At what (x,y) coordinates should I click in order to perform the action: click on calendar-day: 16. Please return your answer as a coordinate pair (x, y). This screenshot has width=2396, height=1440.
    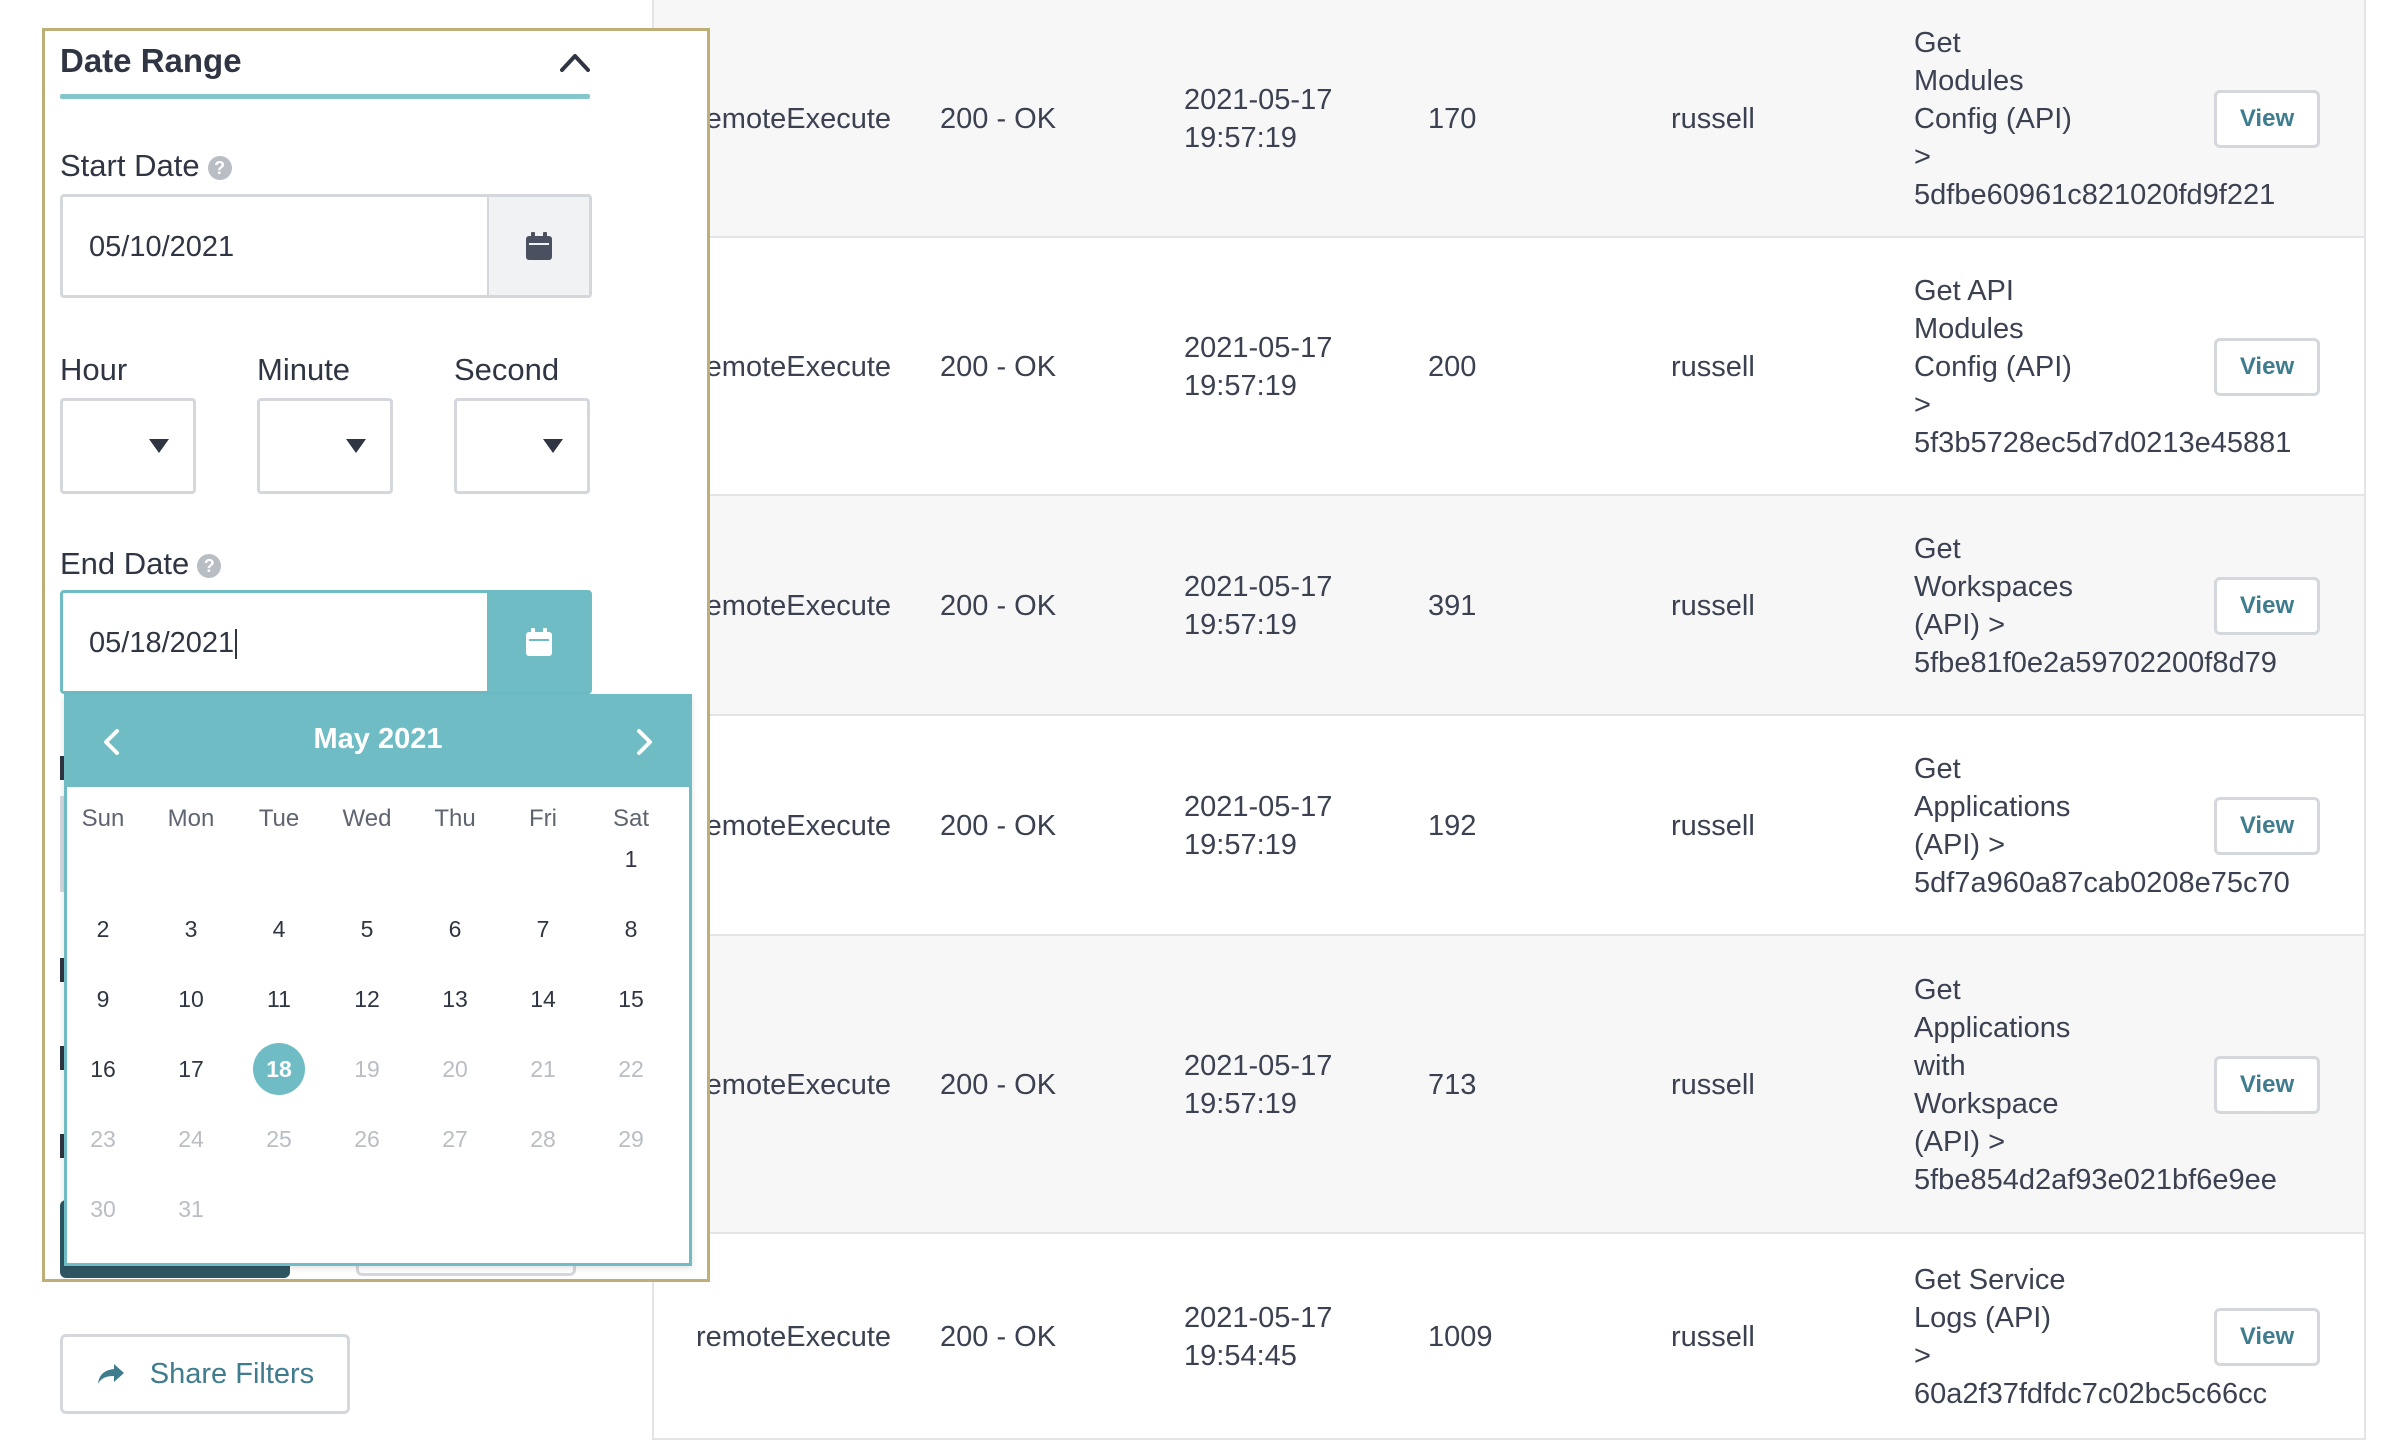
    Looking at the image, I should click on (103, 1069).